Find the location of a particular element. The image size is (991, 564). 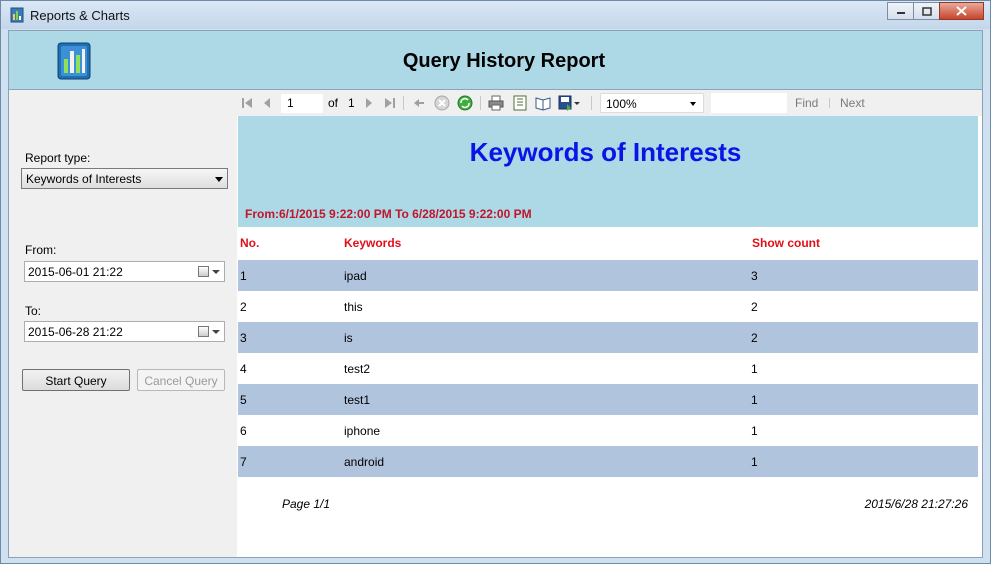

minimize-button is located at coordinates (900, 11).